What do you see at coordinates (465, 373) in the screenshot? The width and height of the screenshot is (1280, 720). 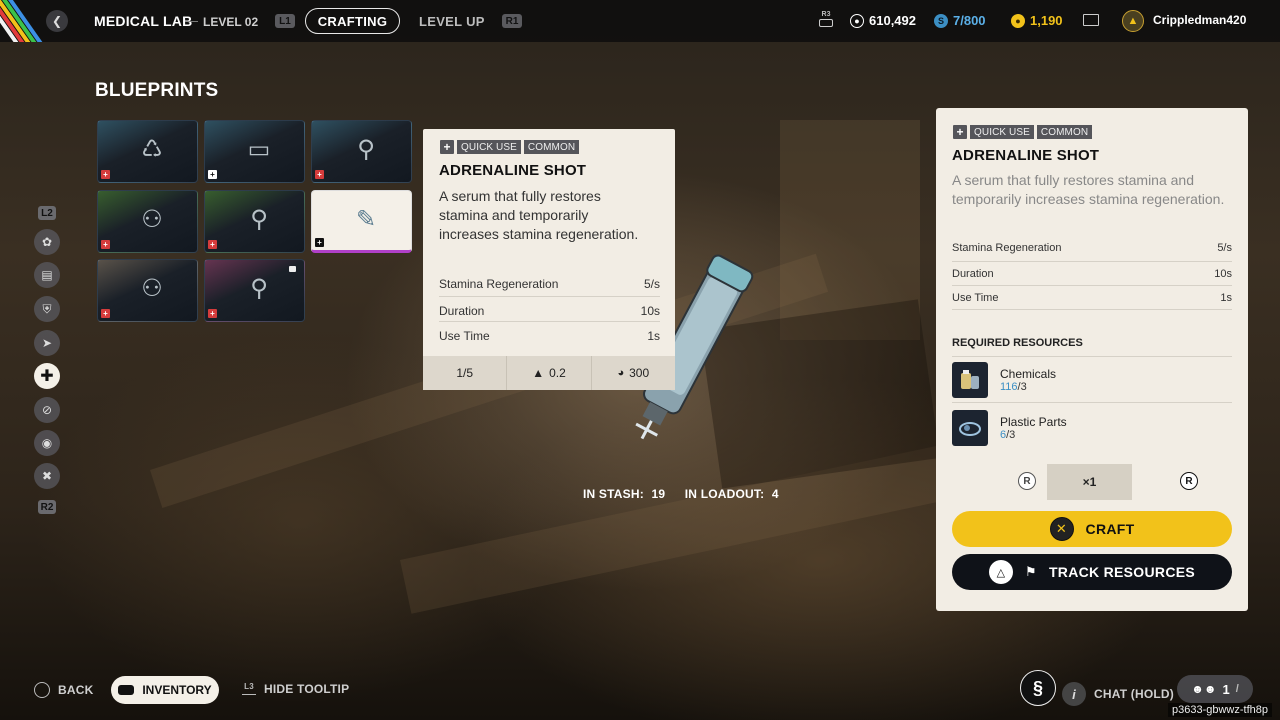 I see `stack-size: 1/5` at bounding box center [465, 373].